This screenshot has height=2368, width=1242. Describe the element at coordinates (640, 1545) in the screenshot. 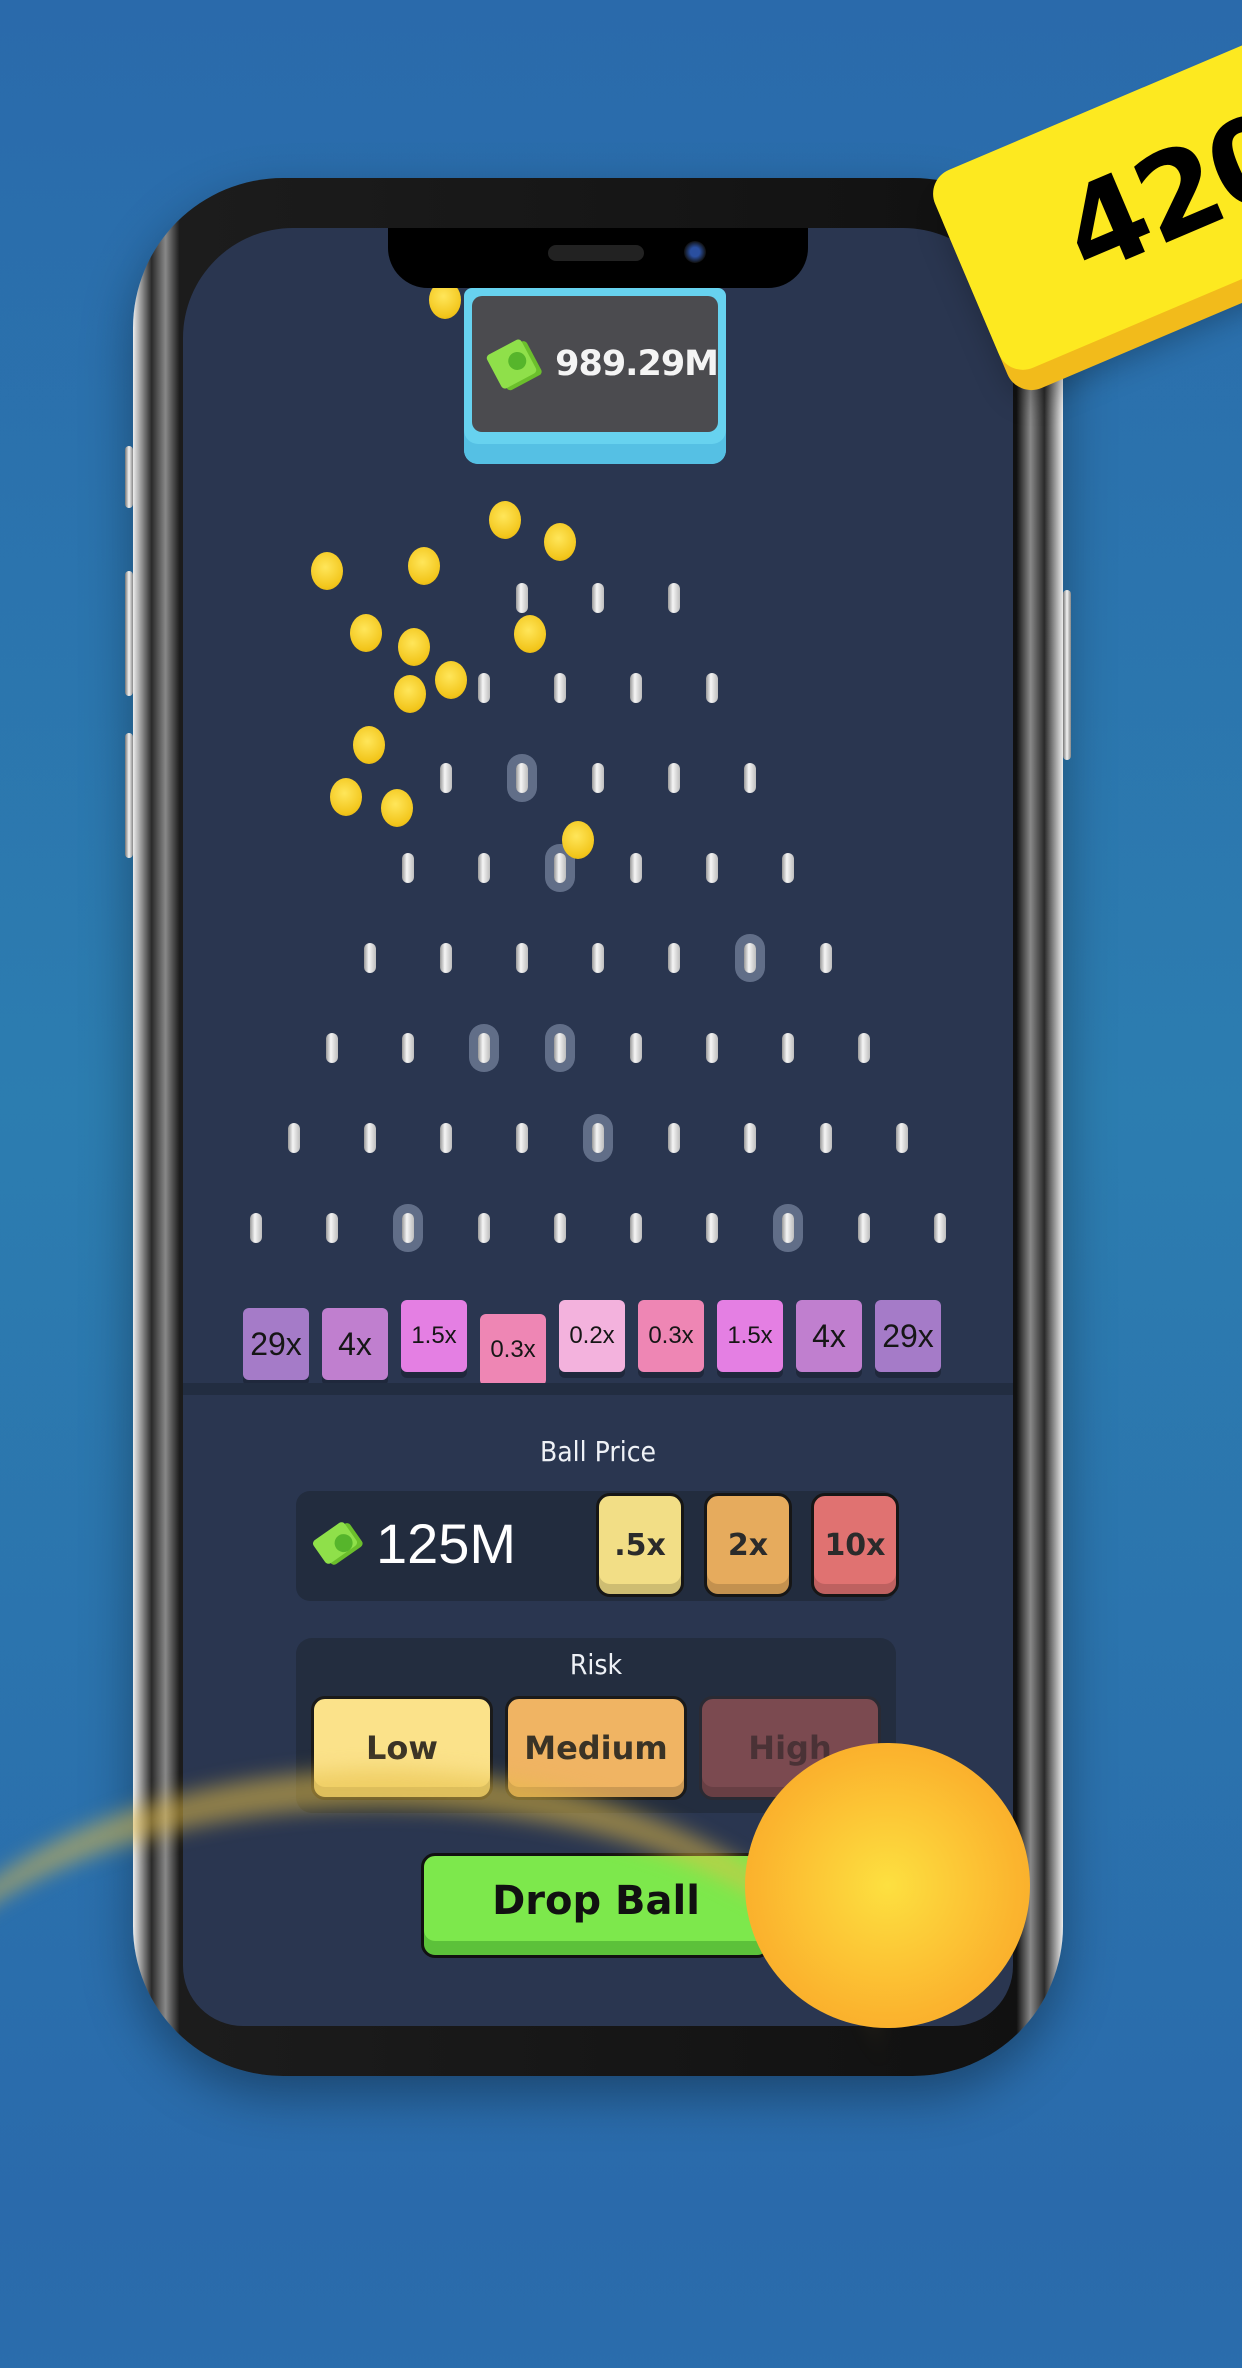

I see `price-half-button: .5x` at that location.